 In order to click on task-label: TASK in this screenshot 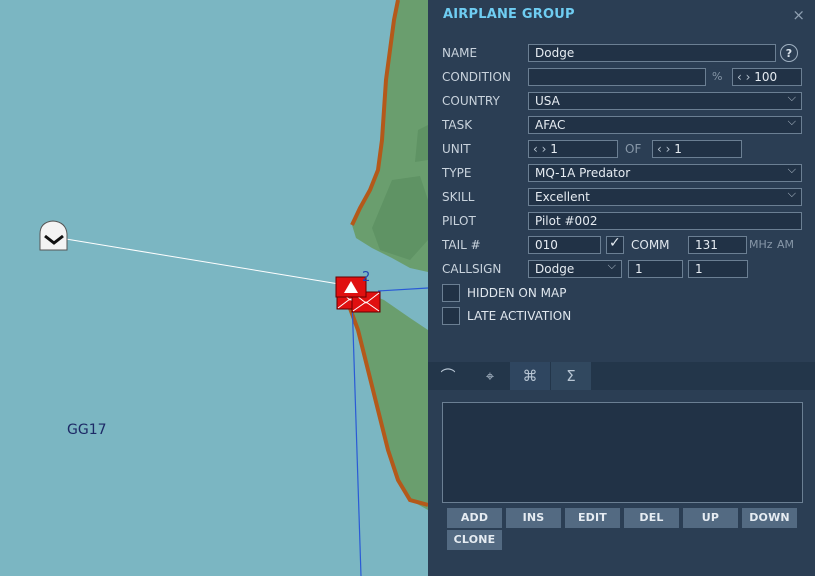, I will do `click(457, 125)`.